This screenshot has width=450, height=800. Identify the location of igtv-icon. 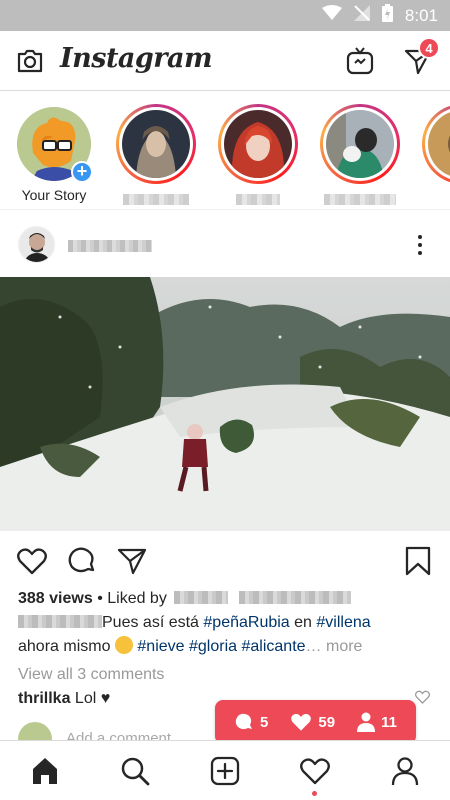
(360, 61).